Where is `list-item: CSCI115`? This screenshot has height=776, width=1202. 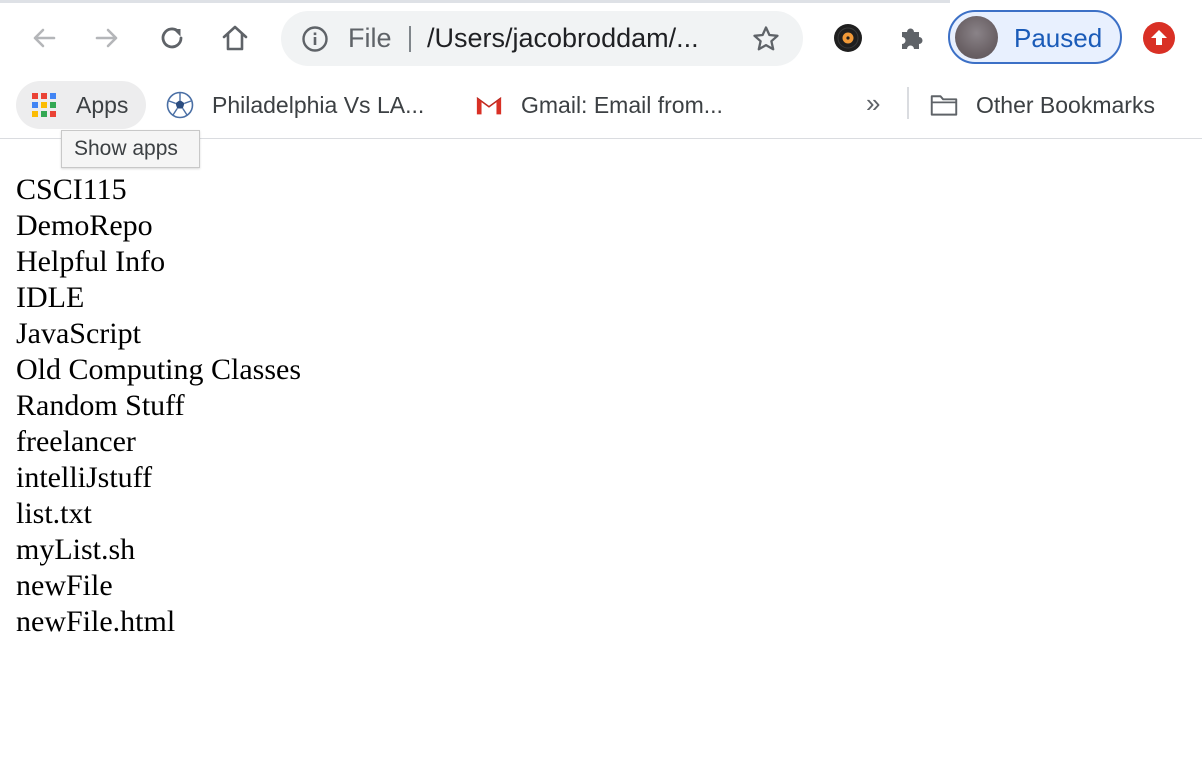 list-item: CSCI115 is located at coordinates (71, 189).